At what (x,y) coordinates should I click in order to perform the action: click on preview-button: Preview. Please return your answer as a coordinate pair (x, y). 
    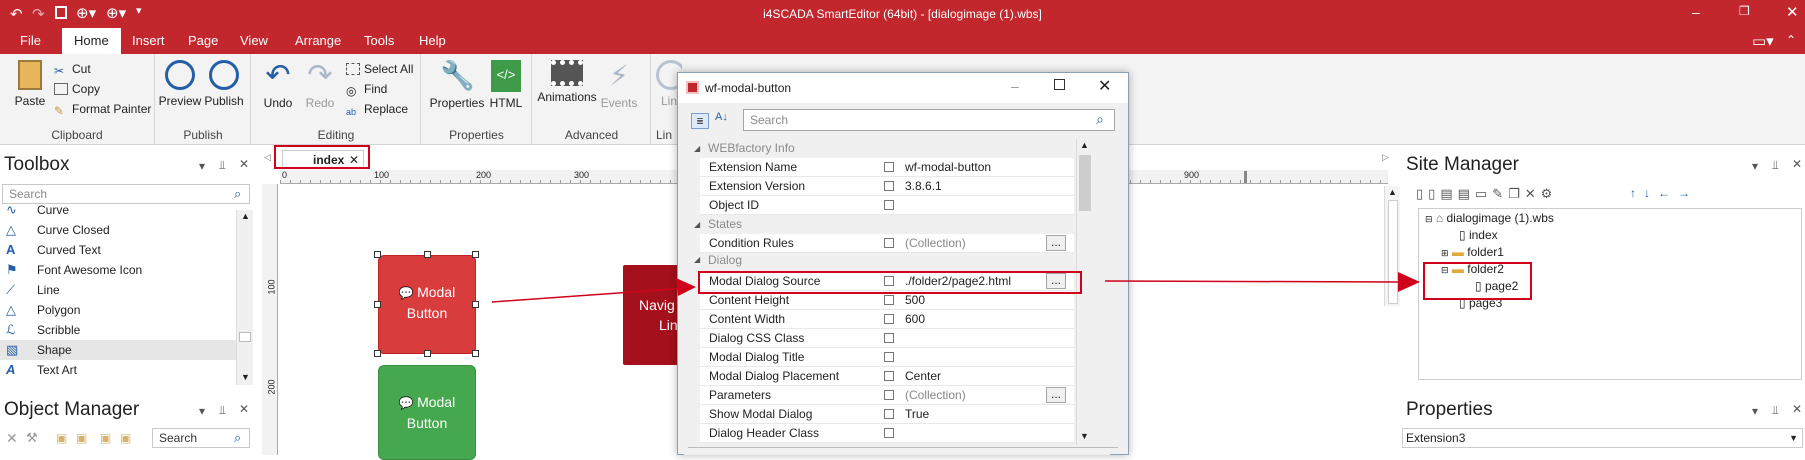
    Looking at the image, I should click on (180, 84).